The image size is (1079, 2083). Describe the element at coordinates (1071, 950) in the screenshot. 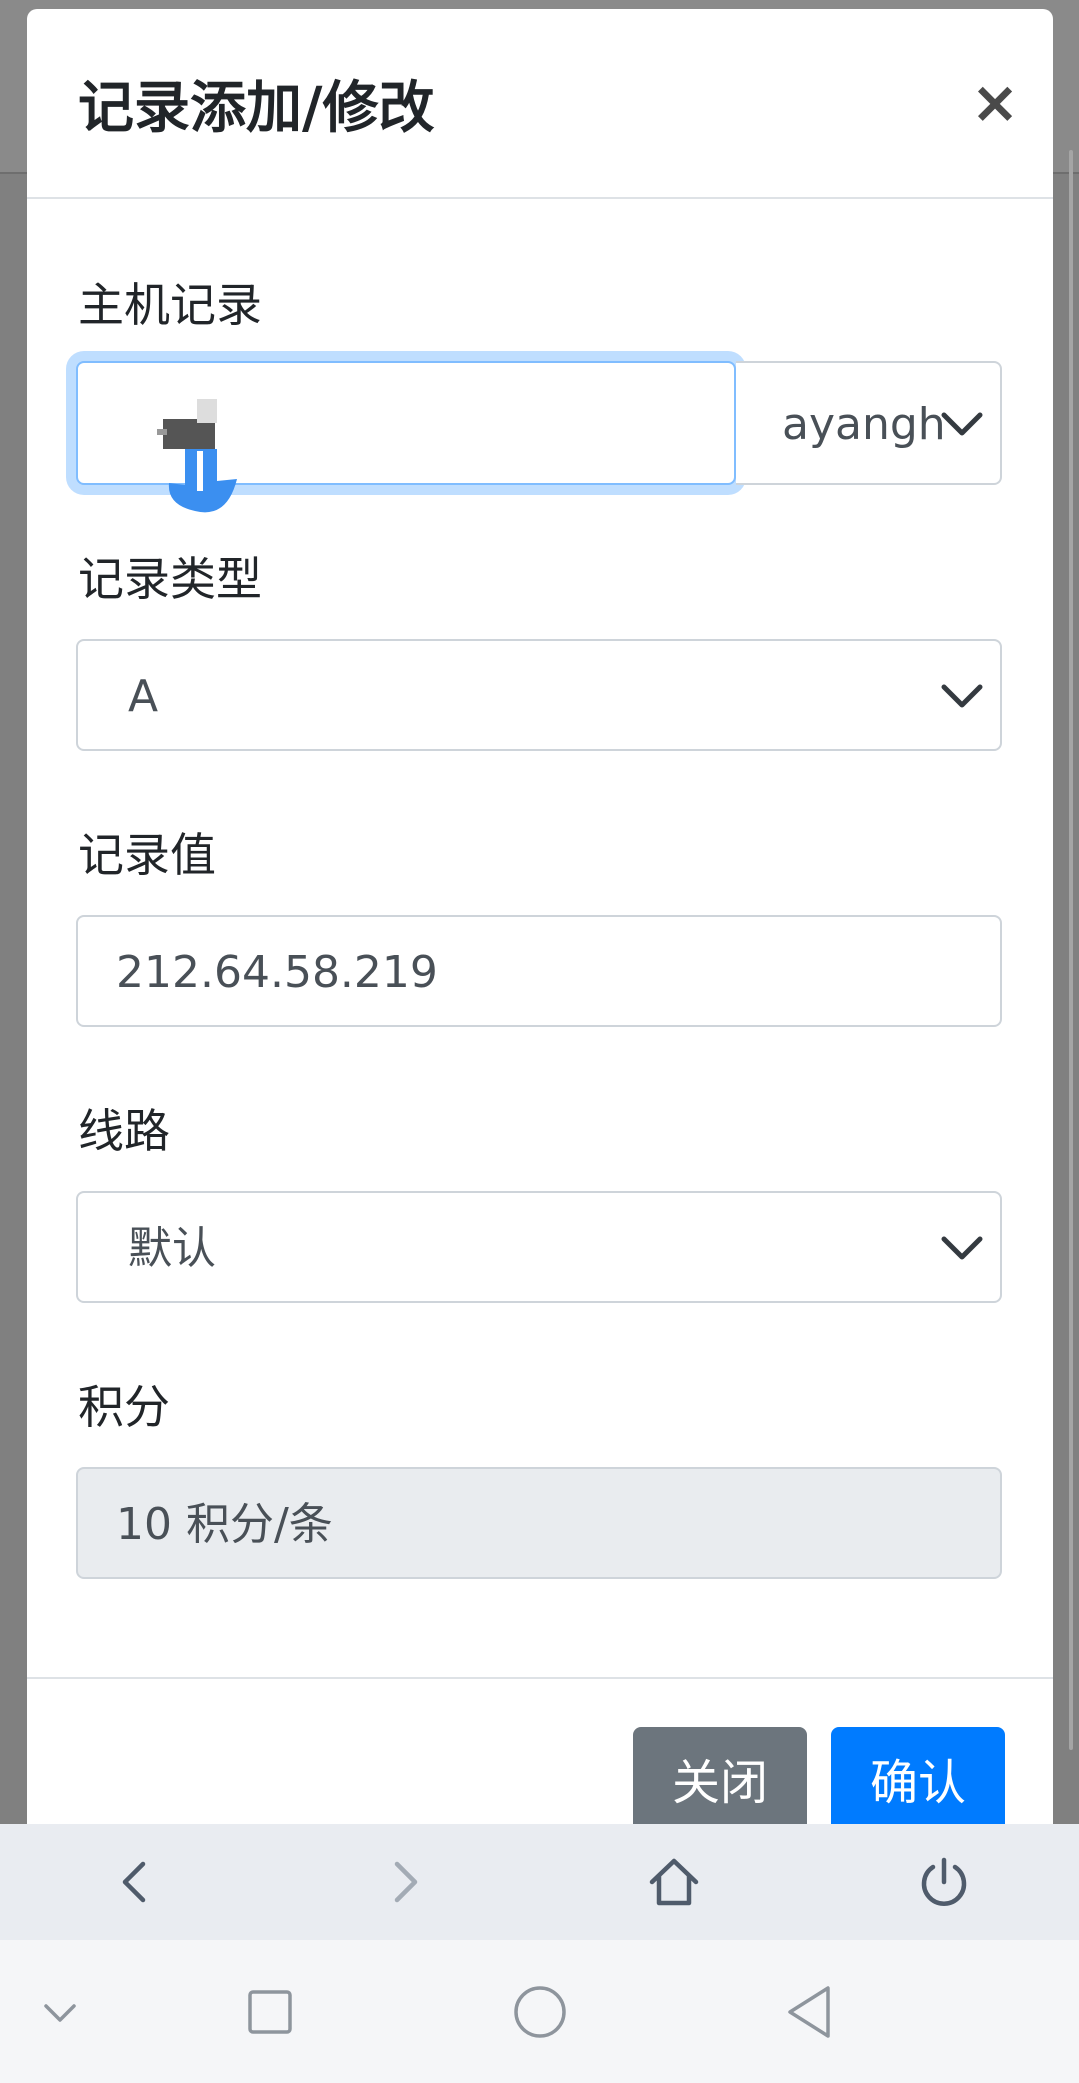

I see `page-scrollbar` at that location.